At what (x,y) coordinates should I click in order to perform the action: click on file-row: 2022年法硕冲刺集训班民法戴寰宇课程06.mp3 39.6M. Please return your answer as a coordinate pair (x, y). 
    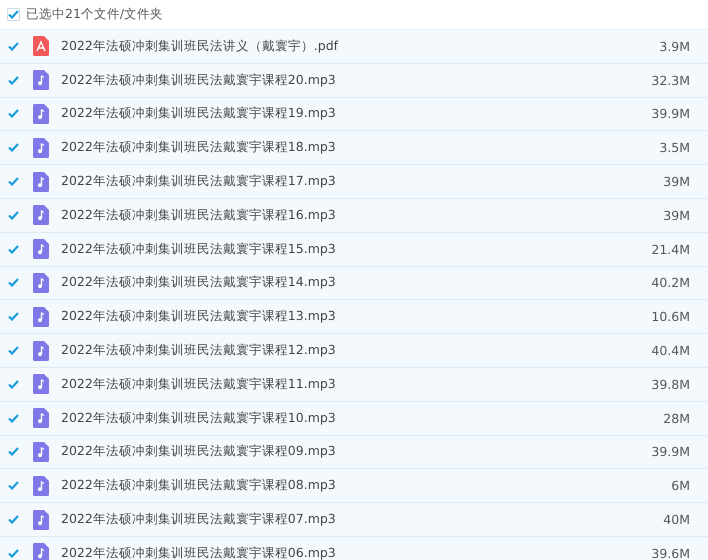
    Looking at the image, I should click on (354, 548).